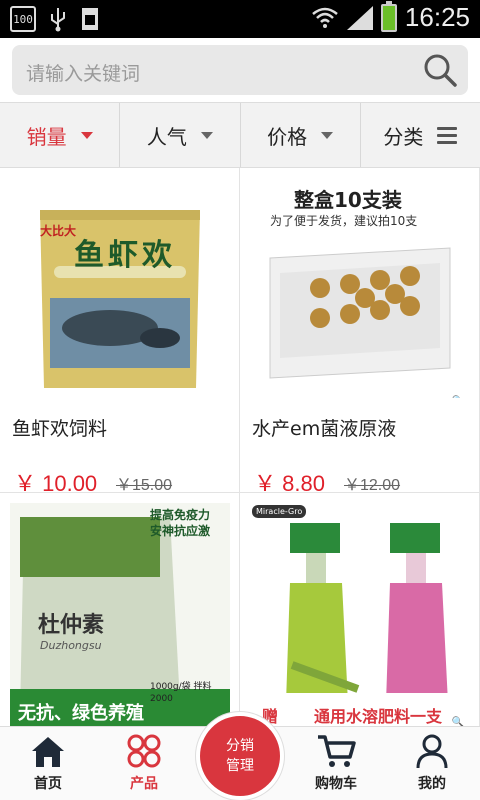  What do you see at coordinates (378, 716) in the screenshot?
I see `image-footer: 通用水溶肥料一支` at bounding box center [378, 716].